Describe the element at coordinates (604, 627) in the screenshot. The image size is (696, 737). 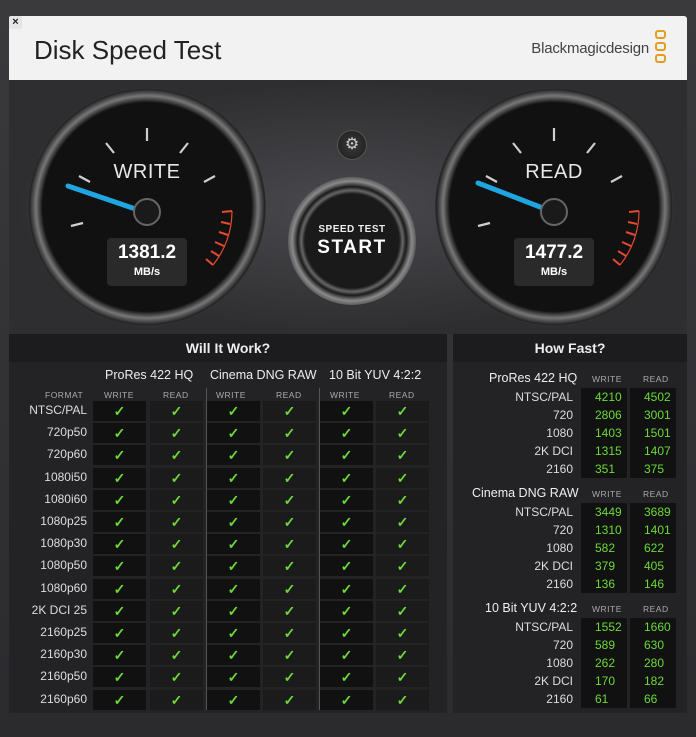
I see `write-fps-value: 1552` at that location.